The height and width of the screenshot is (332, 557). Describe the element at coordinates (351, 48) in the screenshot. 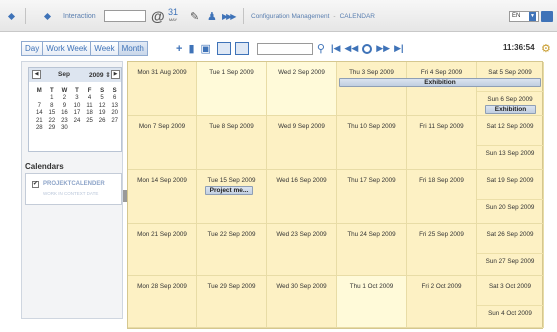

I see `previous-icon: ◀◀` at that location.